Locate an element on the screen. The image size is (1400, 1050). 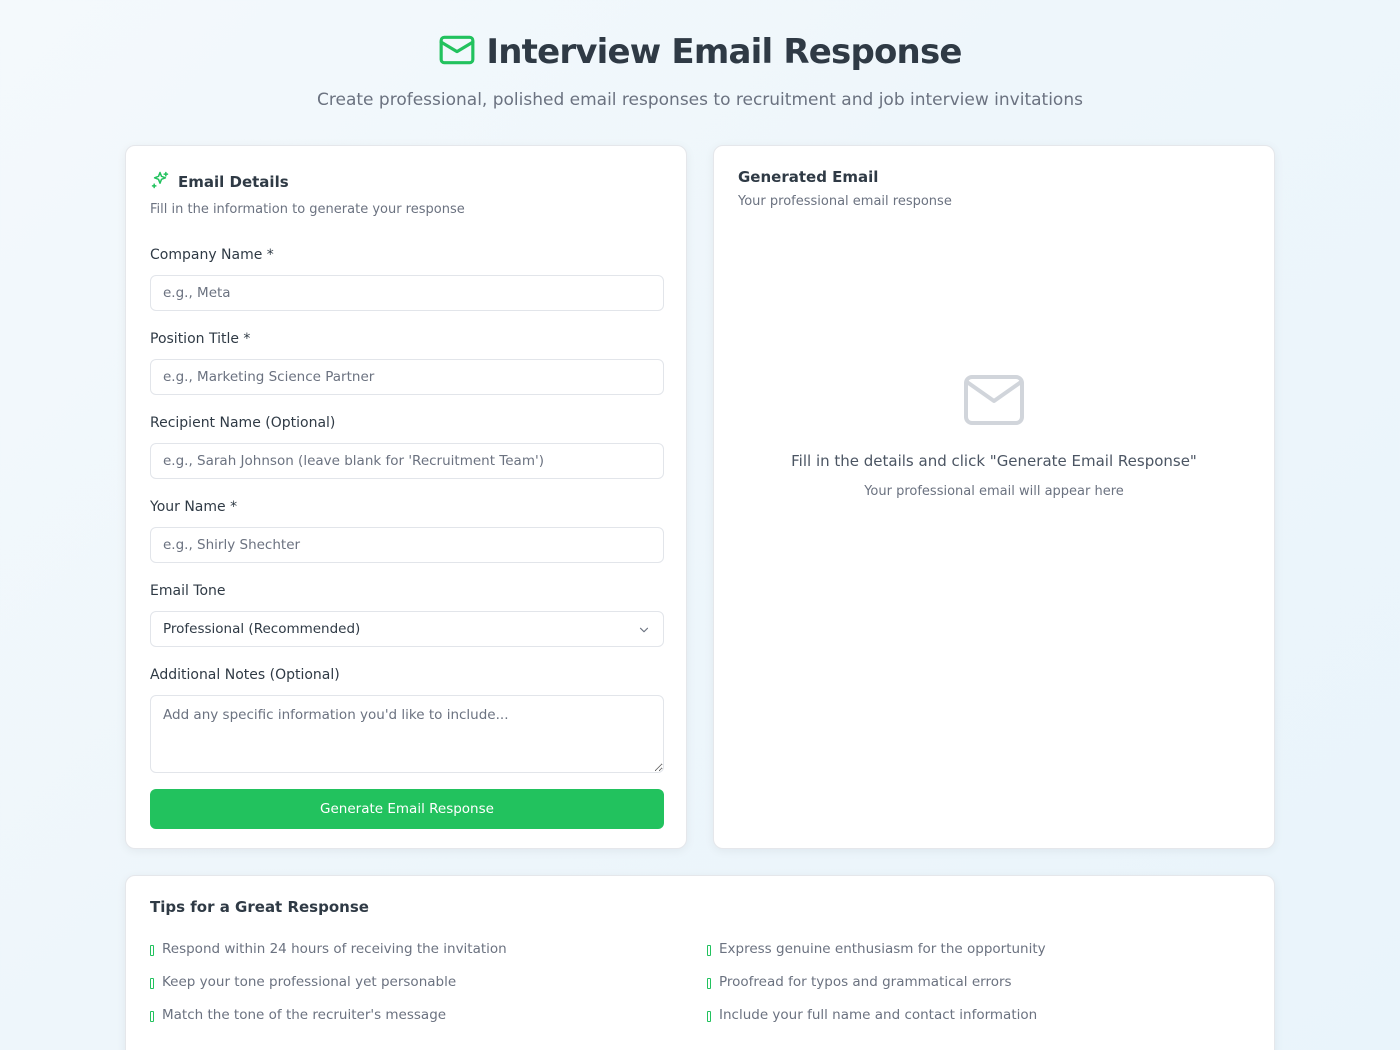
your-name-label: Your Name * is located at coordinates (194, 507).